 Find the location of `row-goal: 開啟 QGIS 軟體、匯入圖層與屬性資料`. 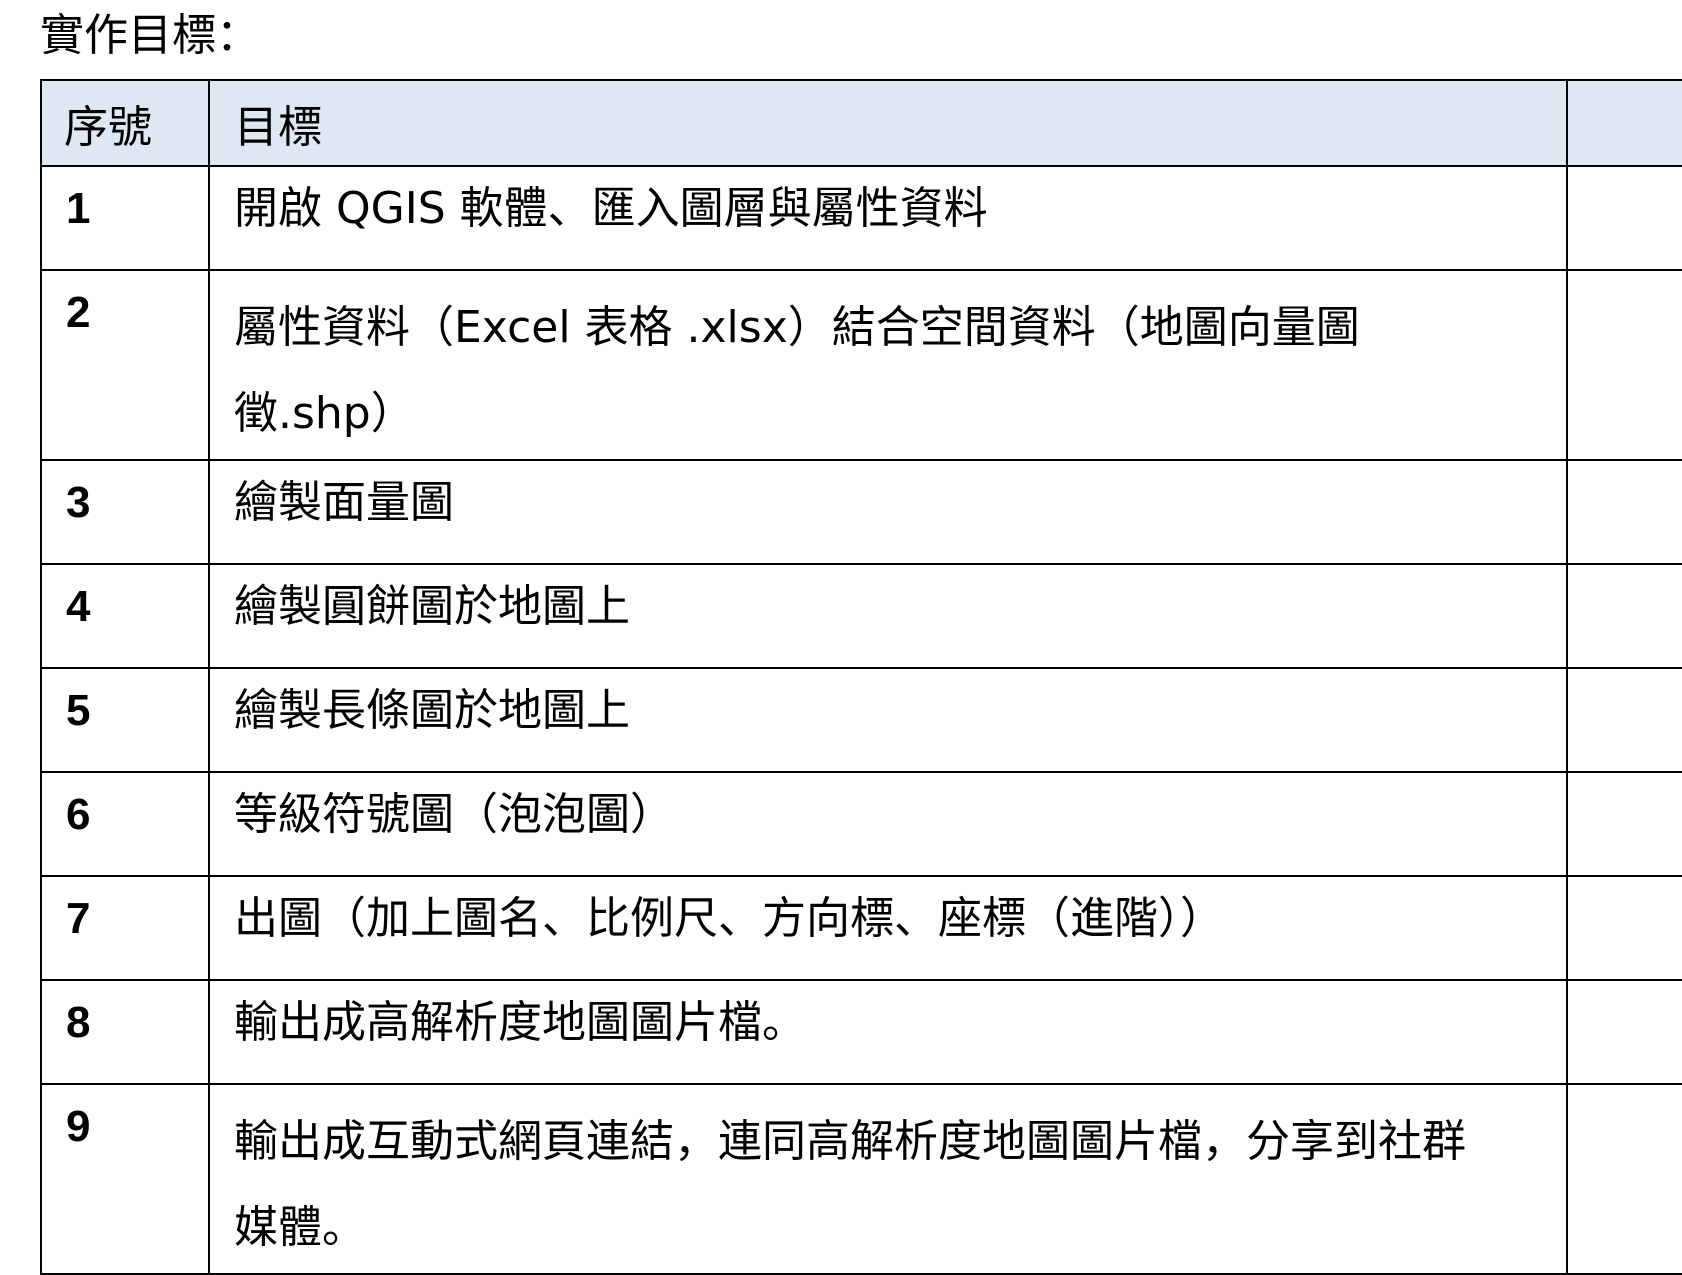

row-goal: 開啟 QGIS 軟體、匯入圖層與屬性資料 is located at coordinates (888, 218).